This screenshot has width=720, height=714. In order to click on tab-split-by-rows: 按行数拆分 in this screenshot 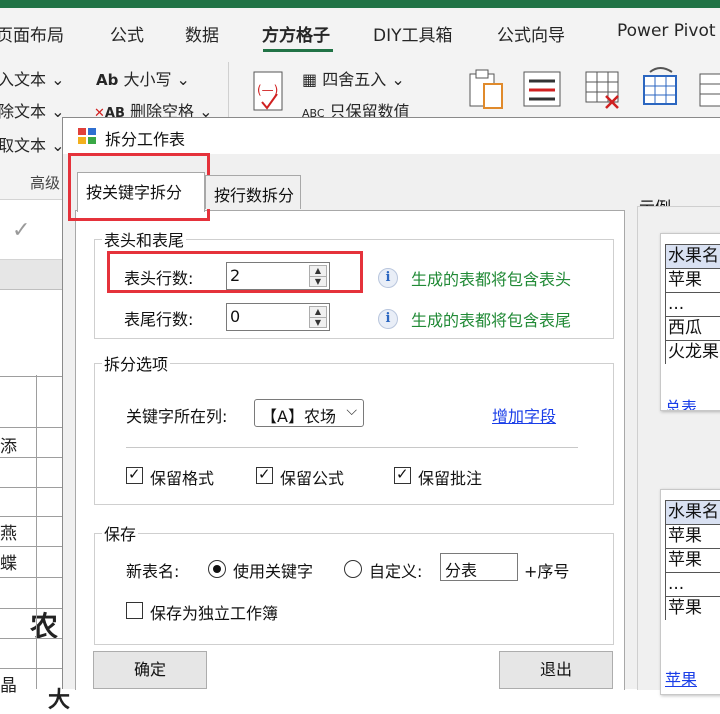, I will do `click(253, 192)`.